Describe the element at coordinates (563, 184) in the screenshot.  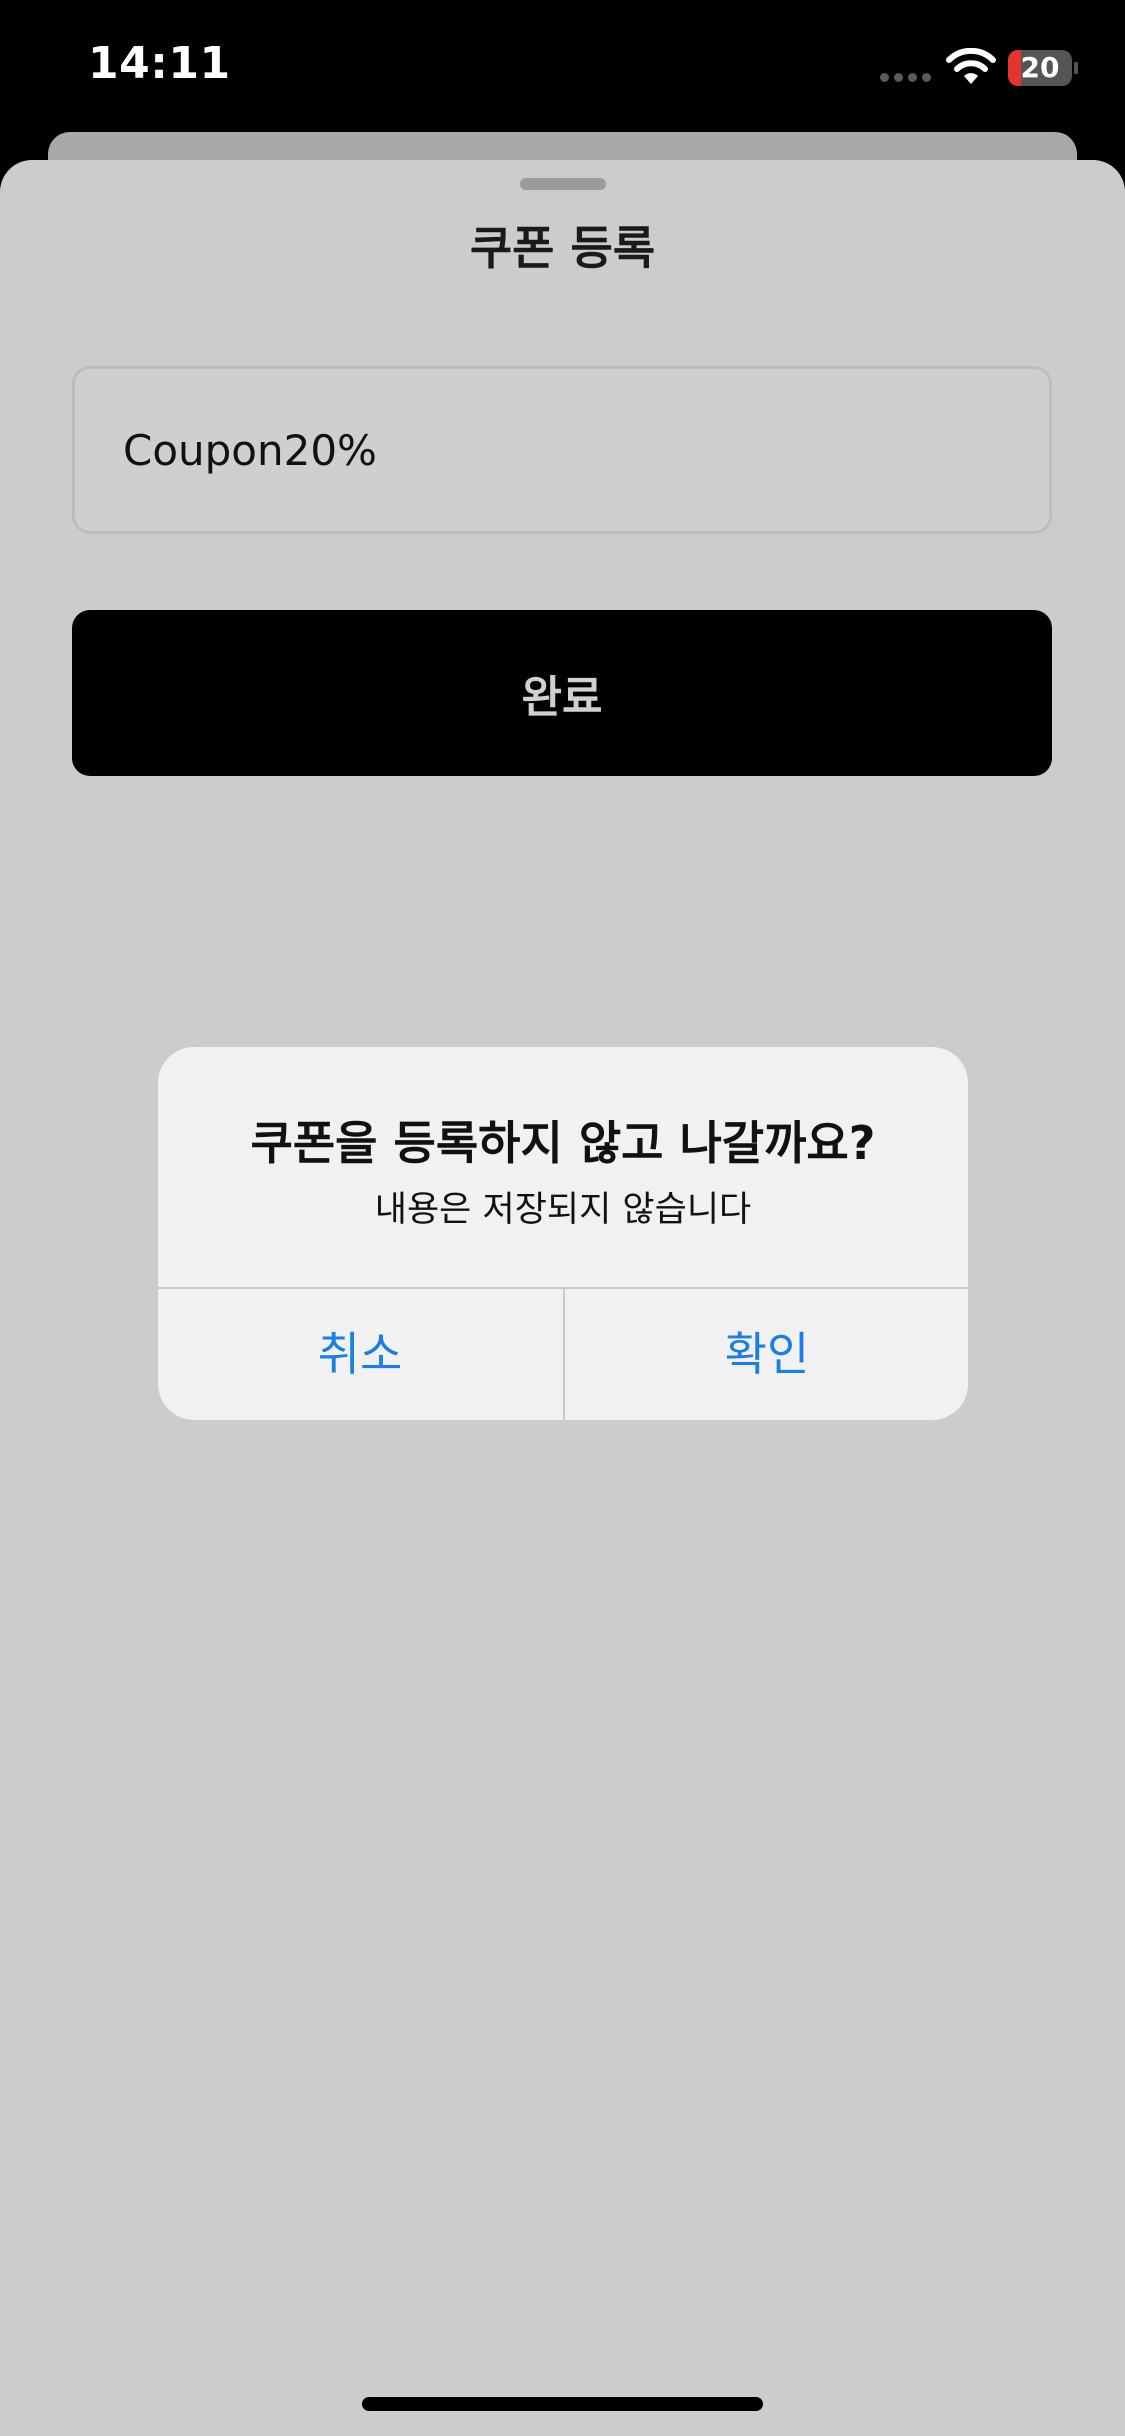
I see `sheet-grabber` at that location.